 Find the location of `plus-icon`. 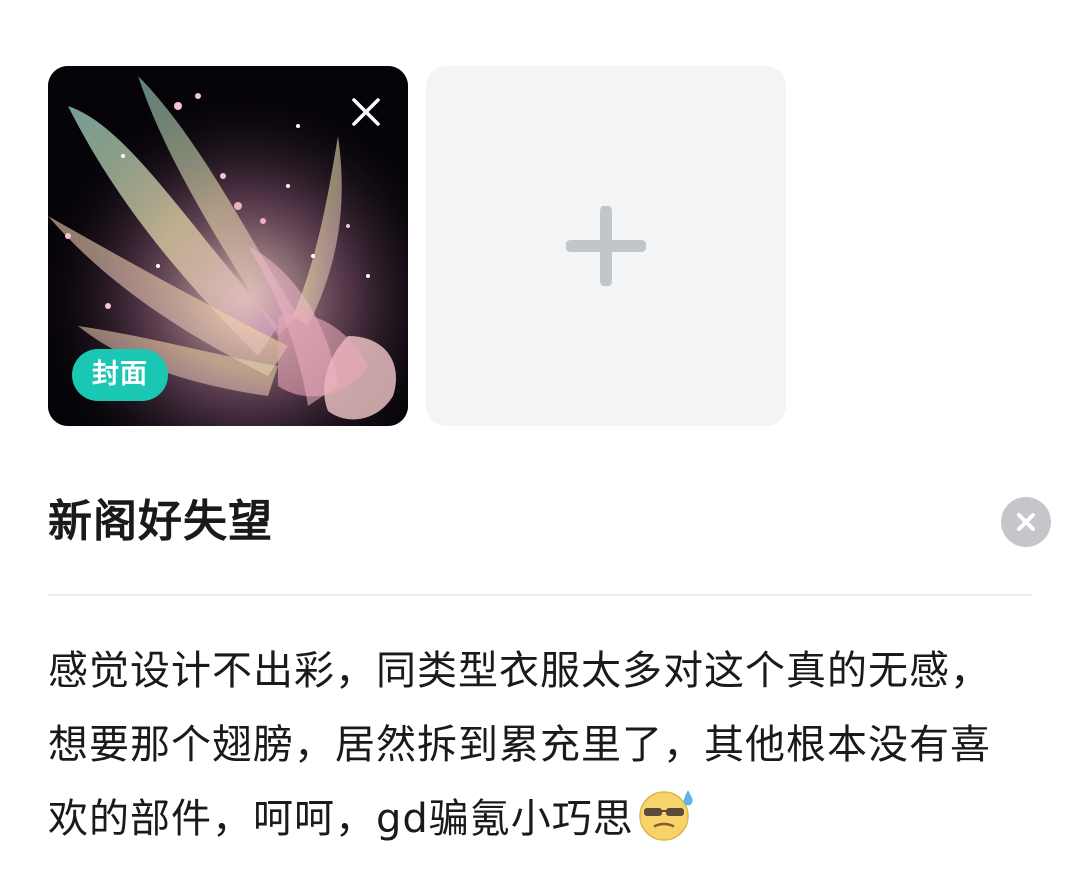

plus-icon is located at coordinates (606, 246).